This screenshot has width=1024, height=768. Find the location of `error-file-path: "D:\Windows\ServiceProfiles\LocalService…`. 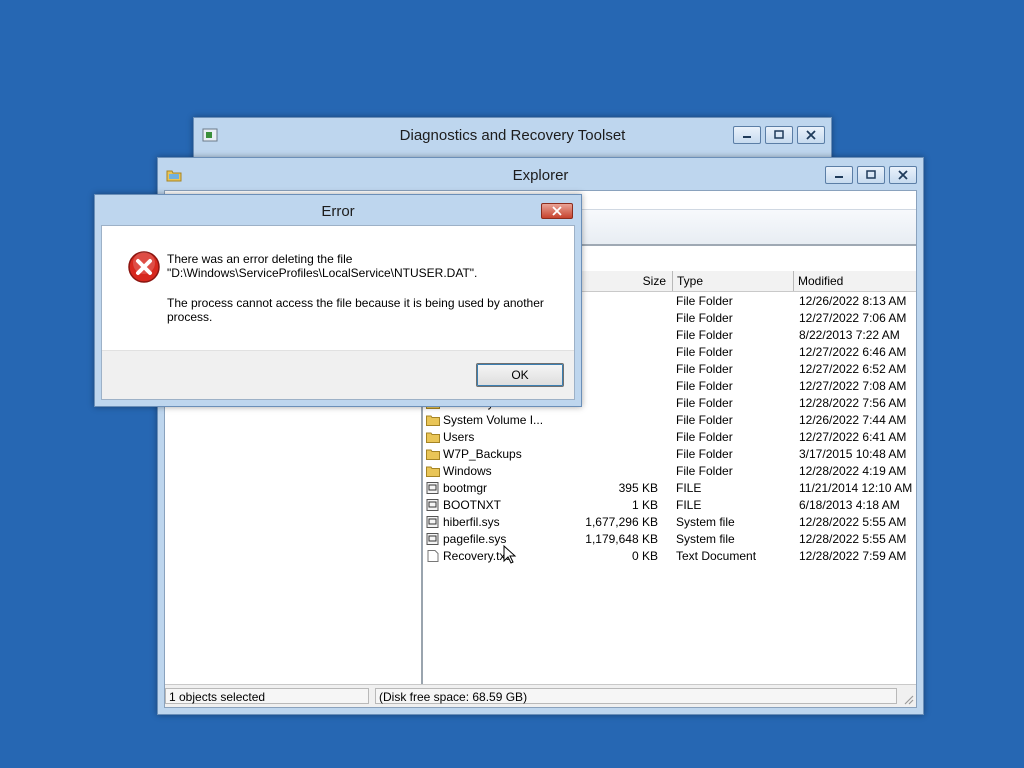

error-file-path: "D:\Windows\ServiceProfiles\LocalService… is located at coordinates (322, 273).